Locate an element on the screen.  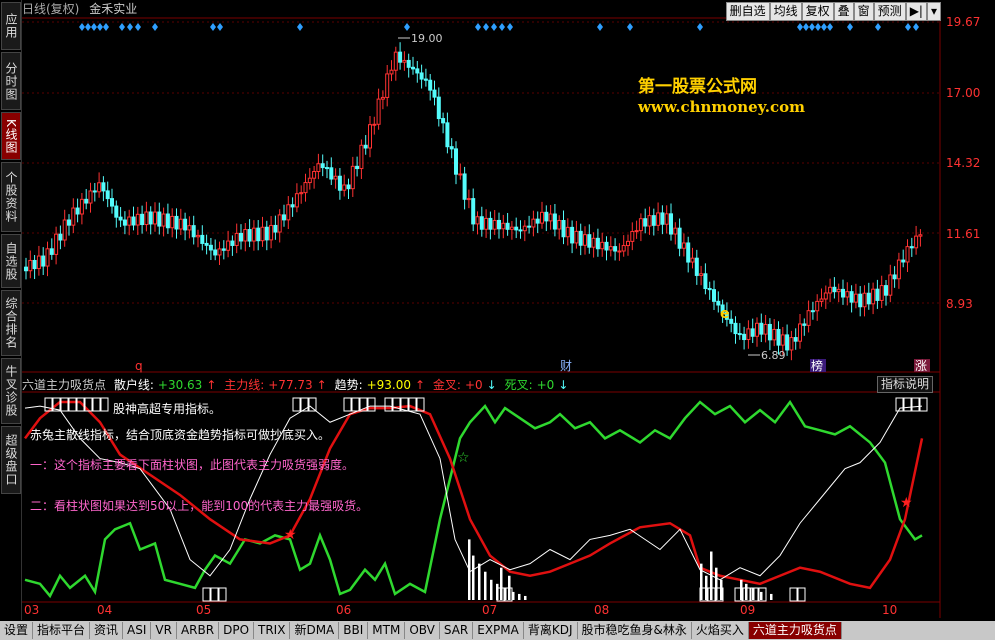
stock-name: 金禾实业 is located at coordinates (113, 9).